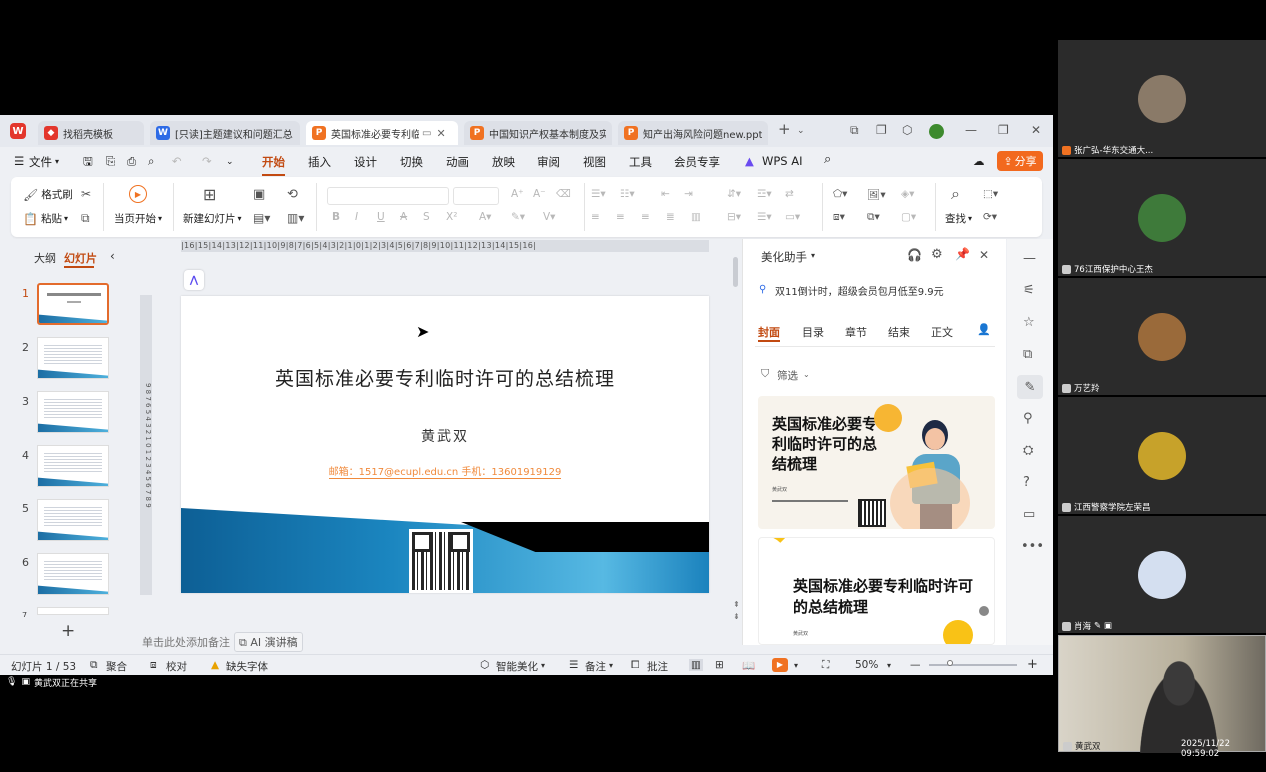 Image resolution: width=1266 pixels, height=772 pixels. What do you see at coordinates (735, 272) in the screenshot?
I see `editor-scrollbar` at bounding box center [735, 272].